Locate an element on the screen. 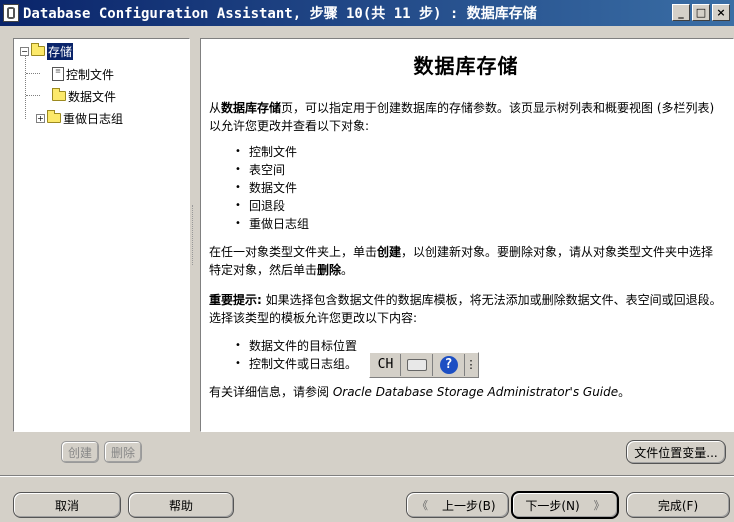  more-info-text: 。 is located at coordinates (624, 392).